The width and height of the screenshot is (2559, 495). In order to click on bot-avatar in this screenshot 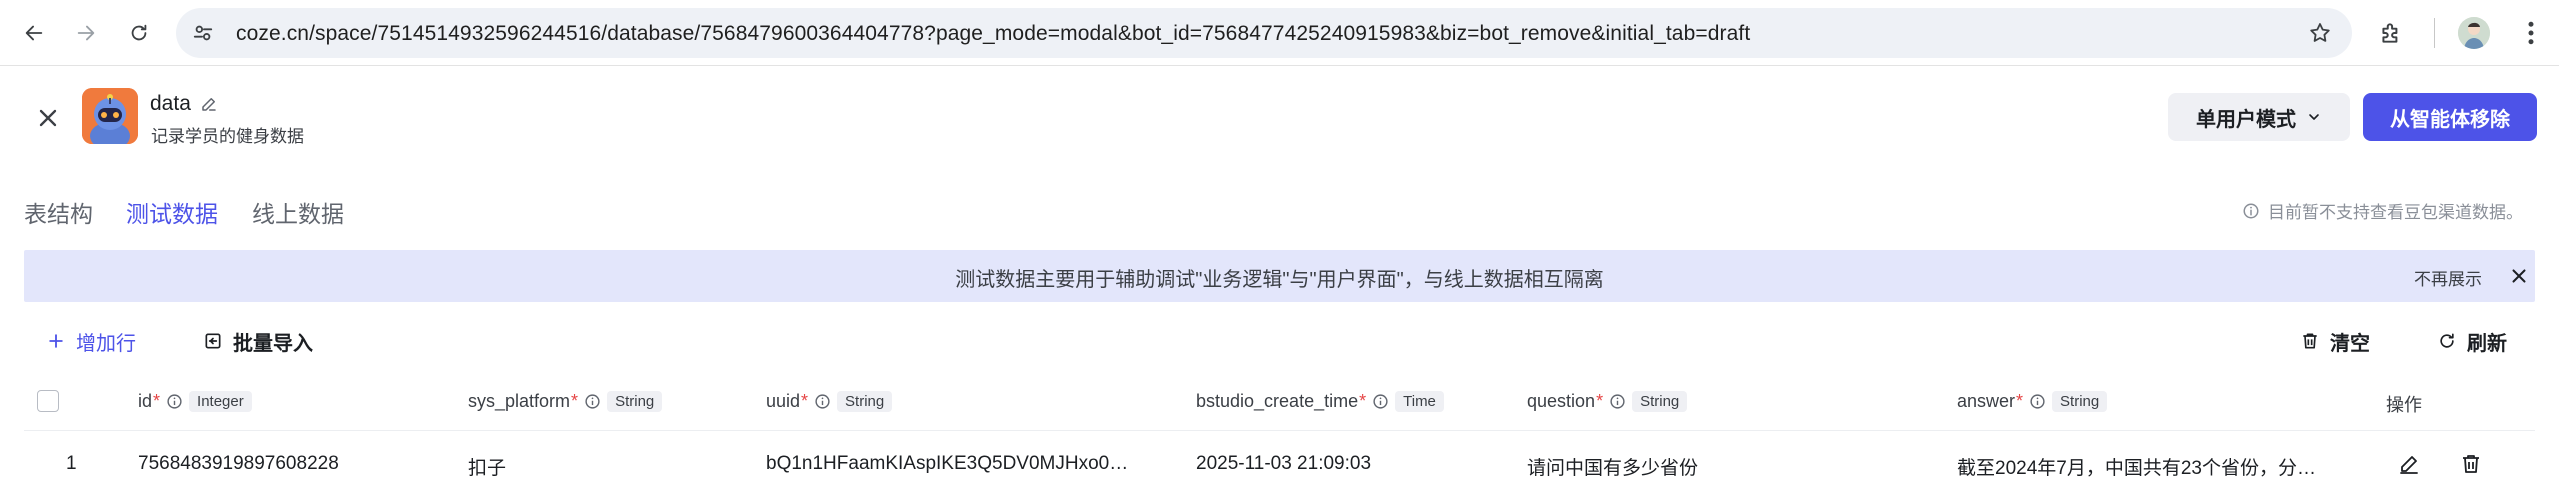, I will do `click(110, 116)`.